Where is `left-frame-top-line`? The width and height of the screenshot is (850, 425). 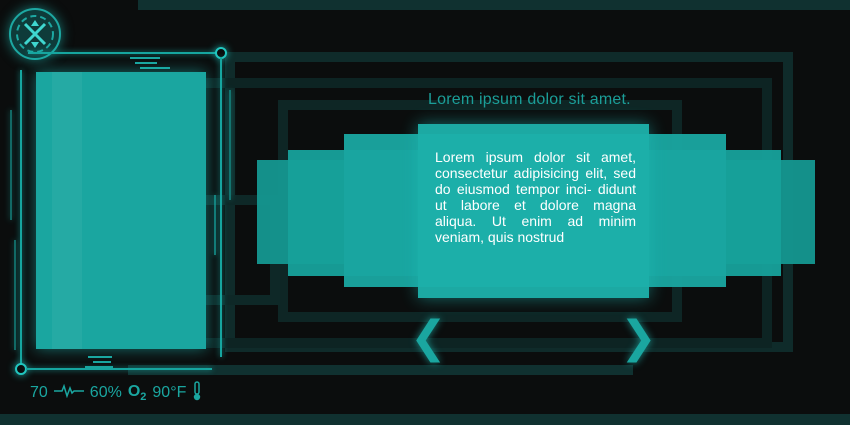 left-frame-top-line is located at coordinates (124, 53).